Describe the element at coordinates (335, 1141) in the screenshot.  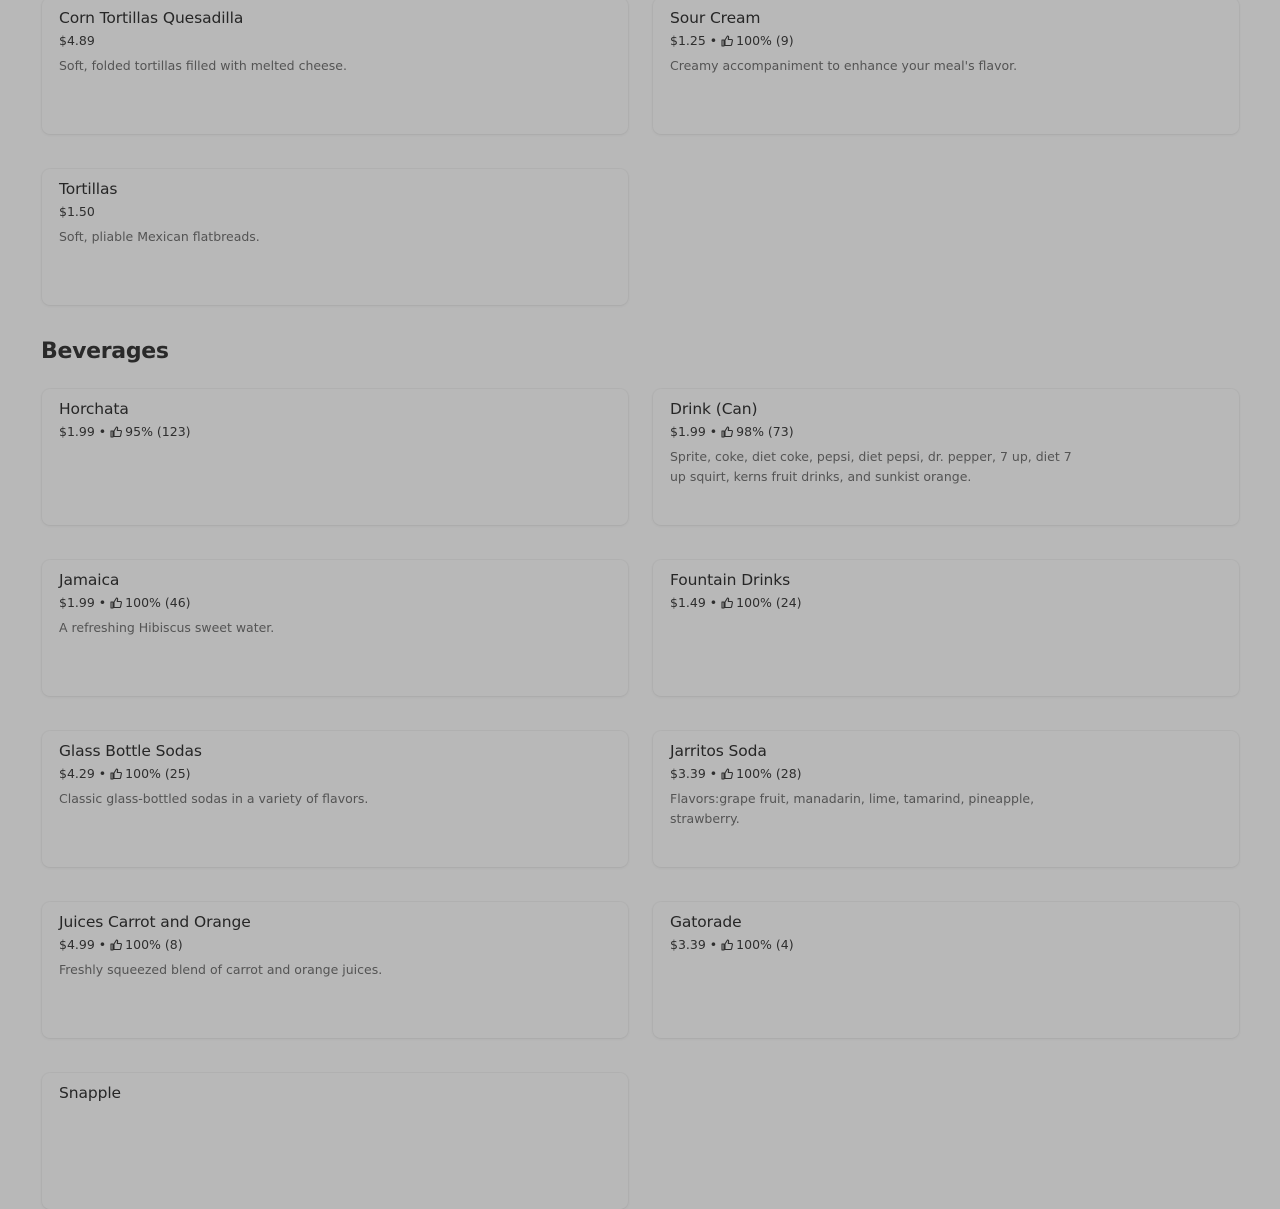
I see `menu-item-card-snapple: Snapple` at that location.